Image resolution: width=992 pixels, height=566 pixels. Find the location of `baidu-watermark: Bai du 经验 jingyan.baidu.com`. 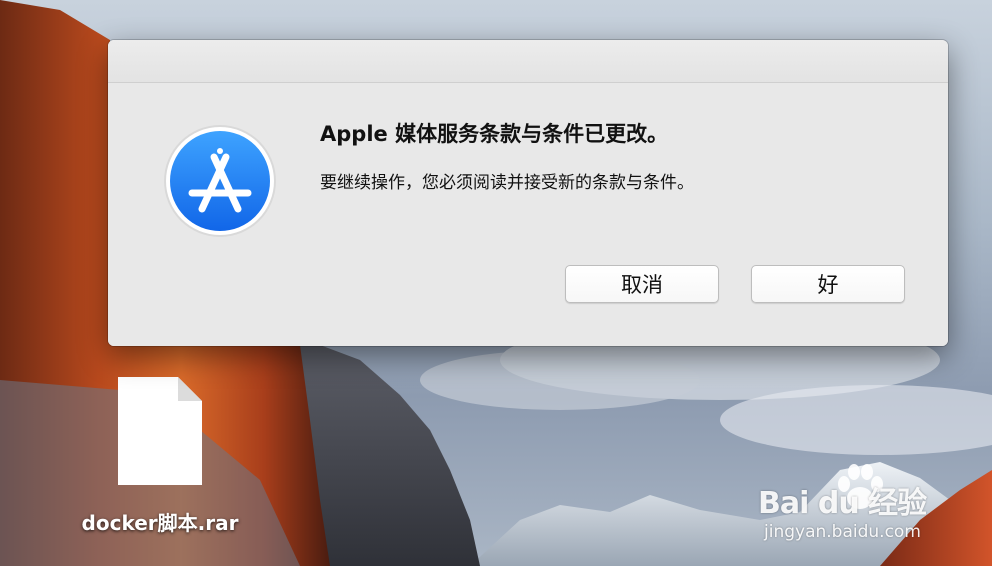

baidu-watermark: Bai du 经验 jingyan.baidu.com is located at coordinates (858, 503).